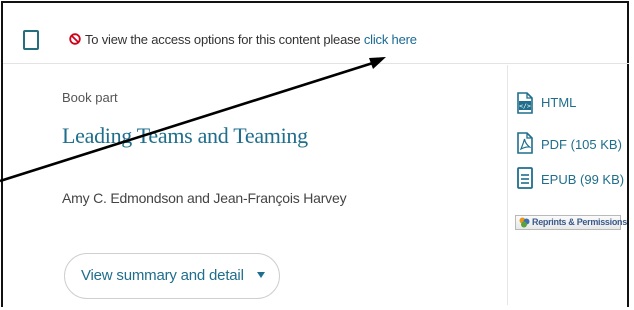  I want to click on view-summary-button: View summary and detail, so click(172, 276).